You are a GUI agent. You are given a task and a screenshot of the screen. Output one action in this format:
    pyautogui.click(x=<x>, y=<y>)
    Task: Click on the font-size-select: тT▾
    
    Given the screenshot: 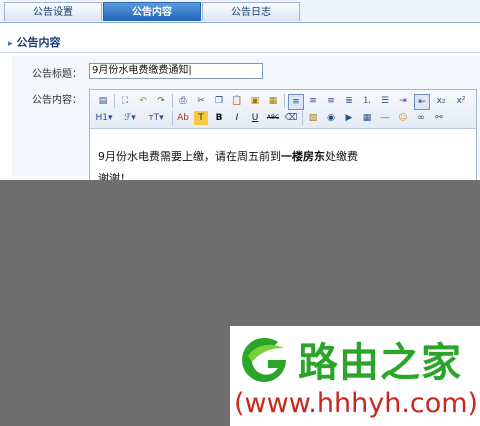 What is the action you would take?
    pyautogui.click(x=156, y=118)
    